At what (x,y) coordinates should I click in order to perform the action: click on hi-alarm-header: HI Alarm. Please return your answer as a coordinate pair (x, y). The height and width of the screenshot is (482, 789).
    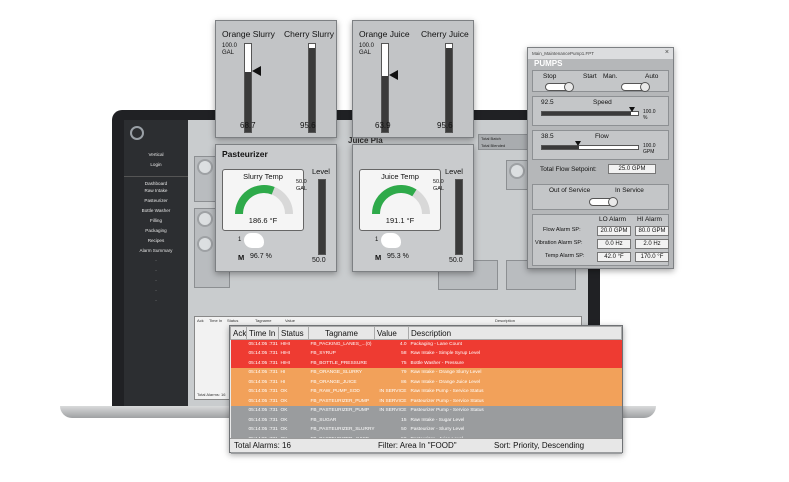
    Looking at the image, I should click on (649, 219).